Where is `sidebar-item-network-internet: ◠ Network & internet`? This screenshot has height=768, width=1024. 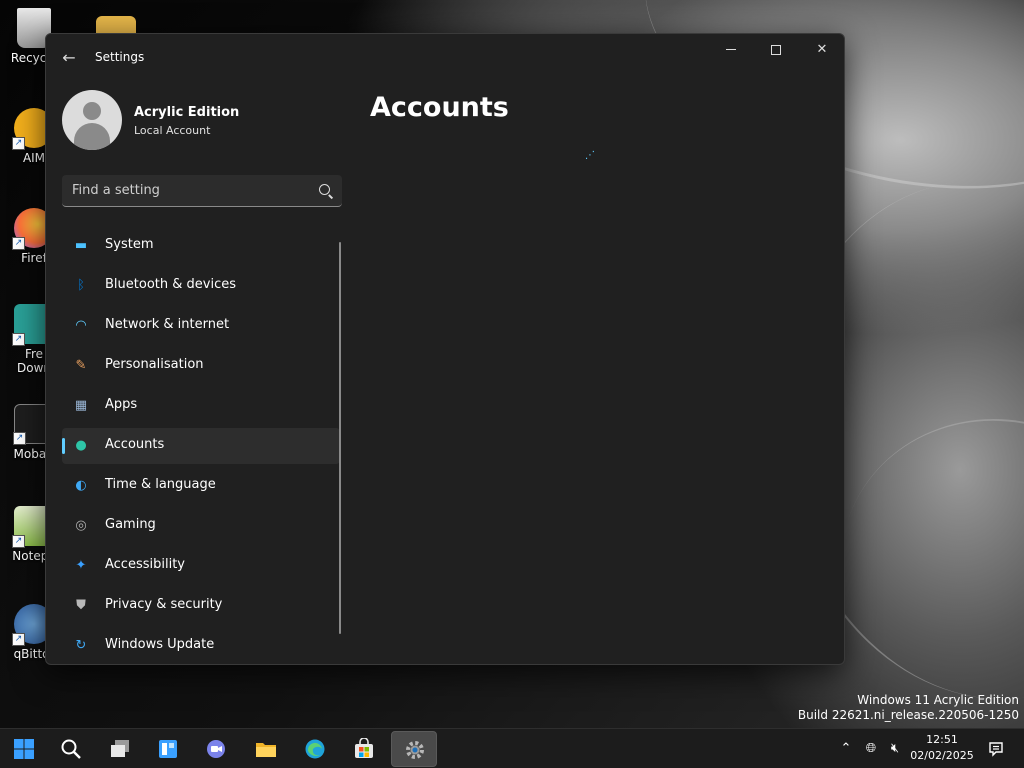
sidebar-item-network-internet: ◠ Network & internet is located at coordinates (201, 326).